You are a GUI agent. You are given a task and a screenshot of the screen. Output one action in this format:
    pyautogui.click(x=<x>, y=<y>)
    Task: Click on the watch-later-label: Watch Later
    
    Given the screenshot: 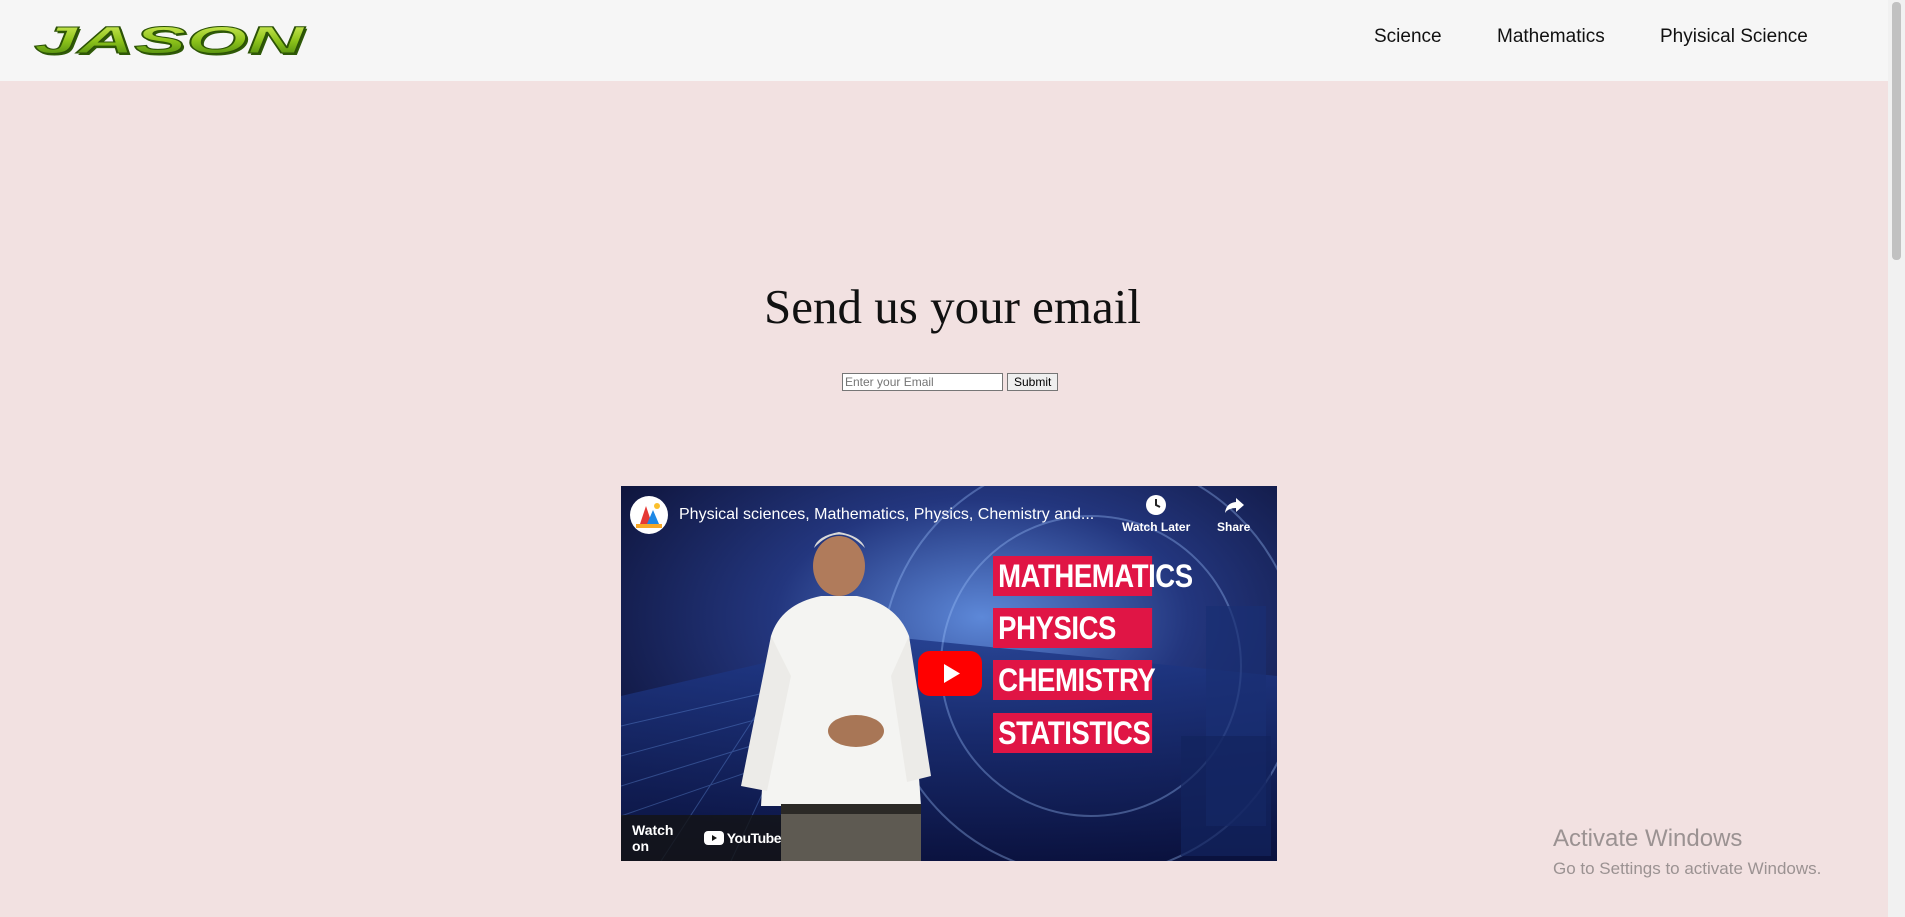 What is the action you would take?
    pyautogui.click(x=1156, y=527)
    